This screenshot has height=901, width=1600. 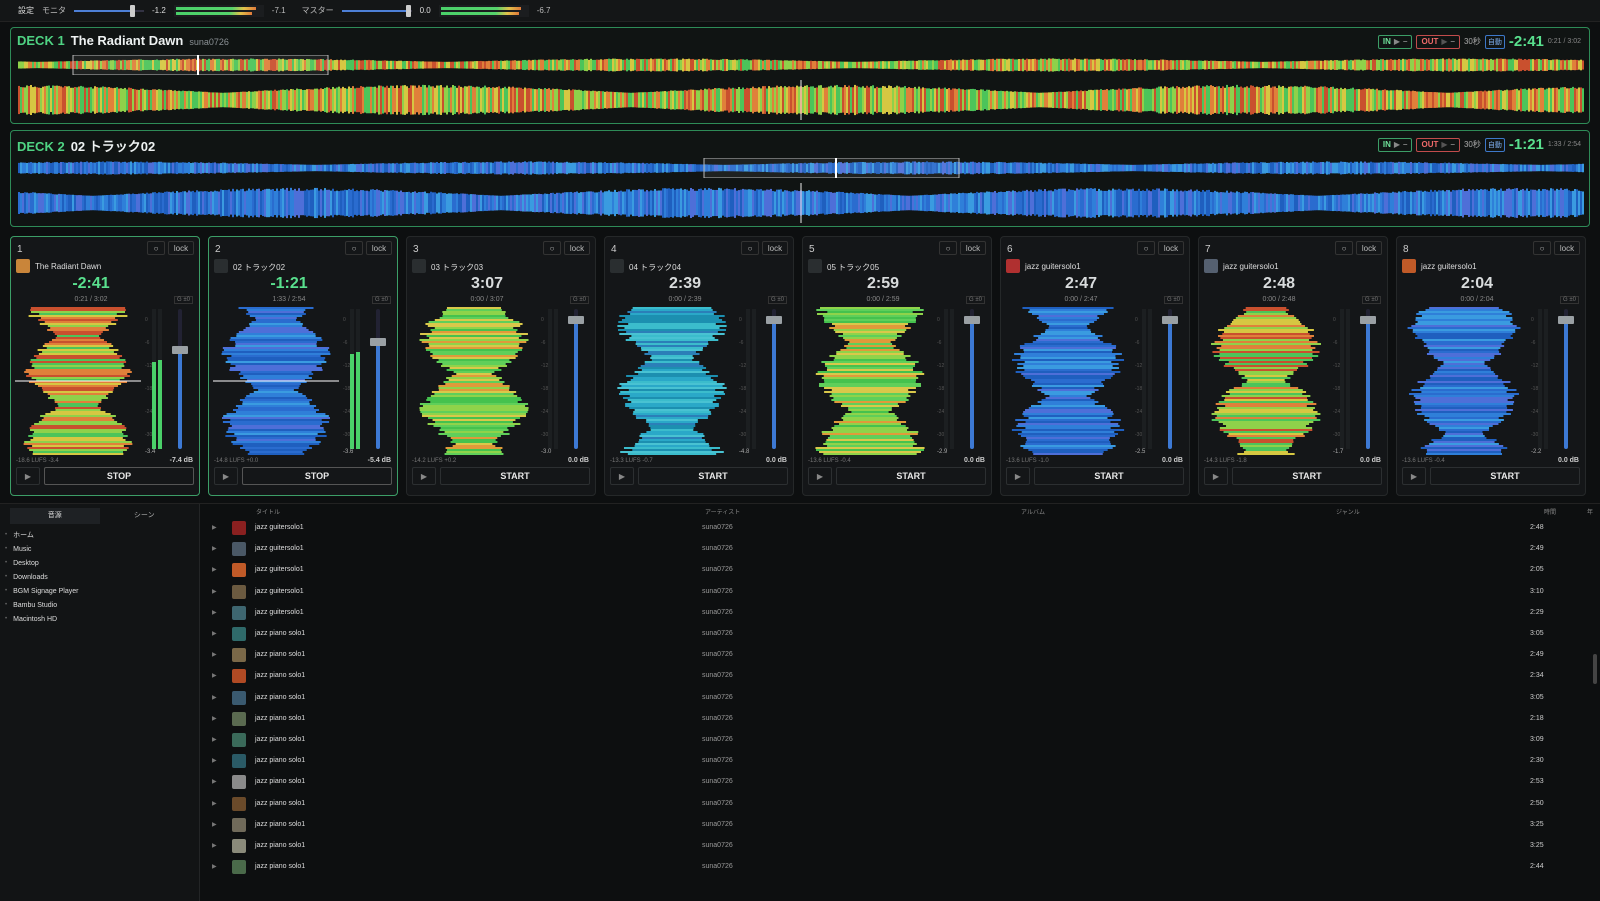 What do you see at coordinates (900, 804) in the screenshot?
I see `table-row: ▶ jazz piano solo1 suna0726 2:50` at bounding box center [900, 804].